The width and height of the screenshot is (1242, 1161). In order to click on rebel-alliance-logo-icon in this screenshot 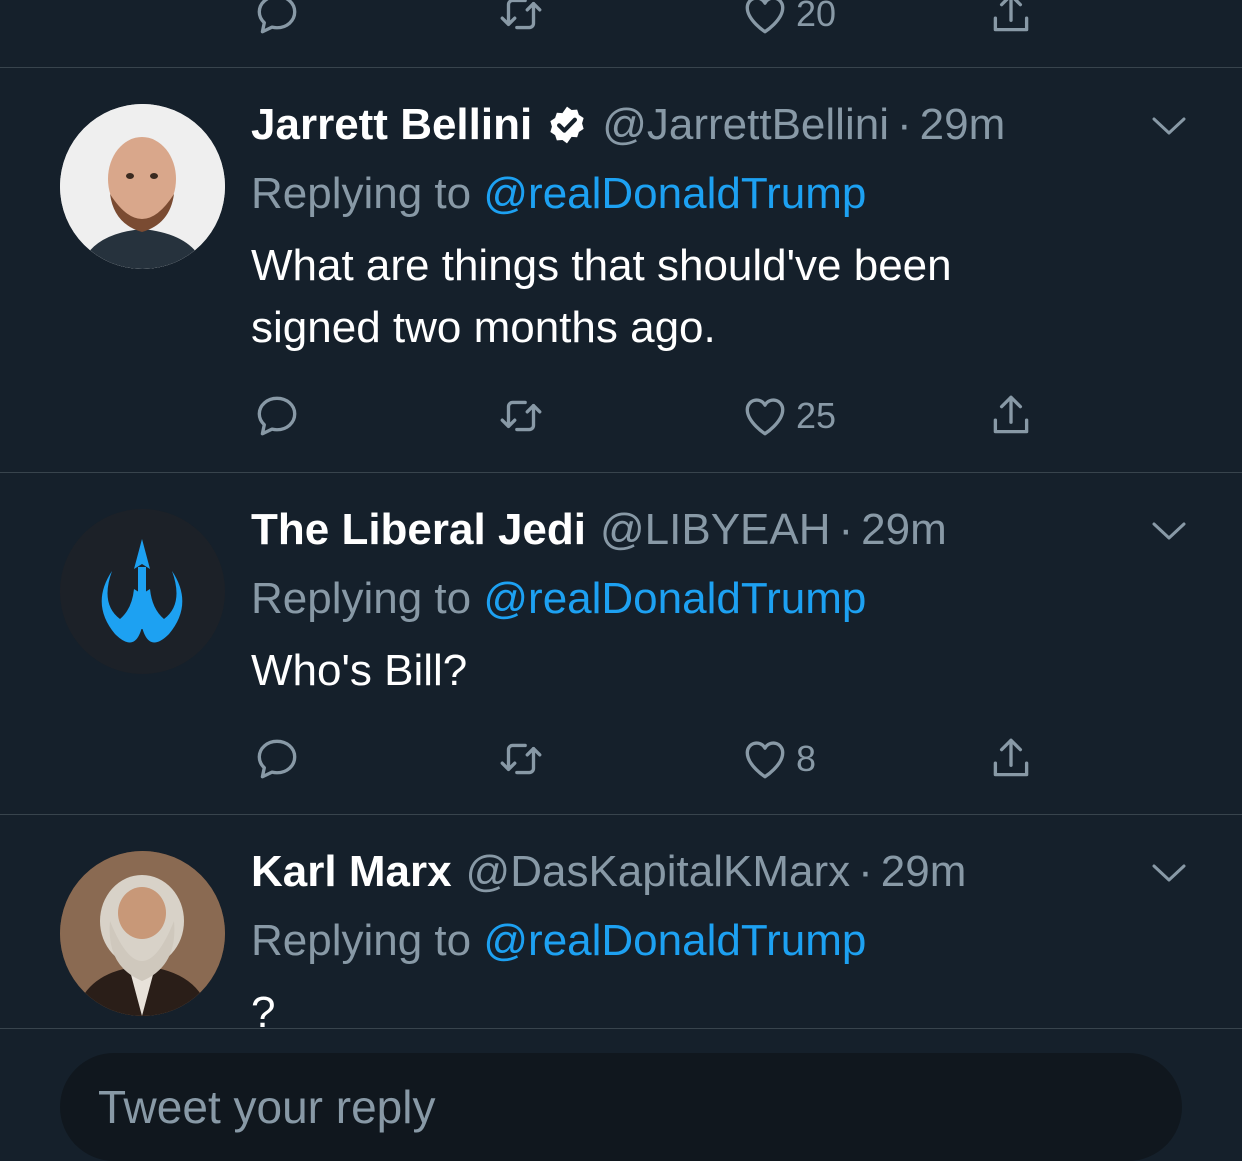, I will do `click(142, 591)`.